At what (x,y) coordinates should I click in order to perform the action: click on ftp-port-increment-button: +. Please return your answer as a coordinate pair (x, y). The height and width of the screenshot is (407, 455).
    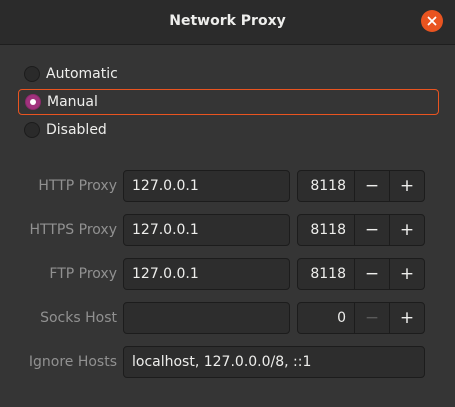
    Looking at the image, I should click on (406, 274).